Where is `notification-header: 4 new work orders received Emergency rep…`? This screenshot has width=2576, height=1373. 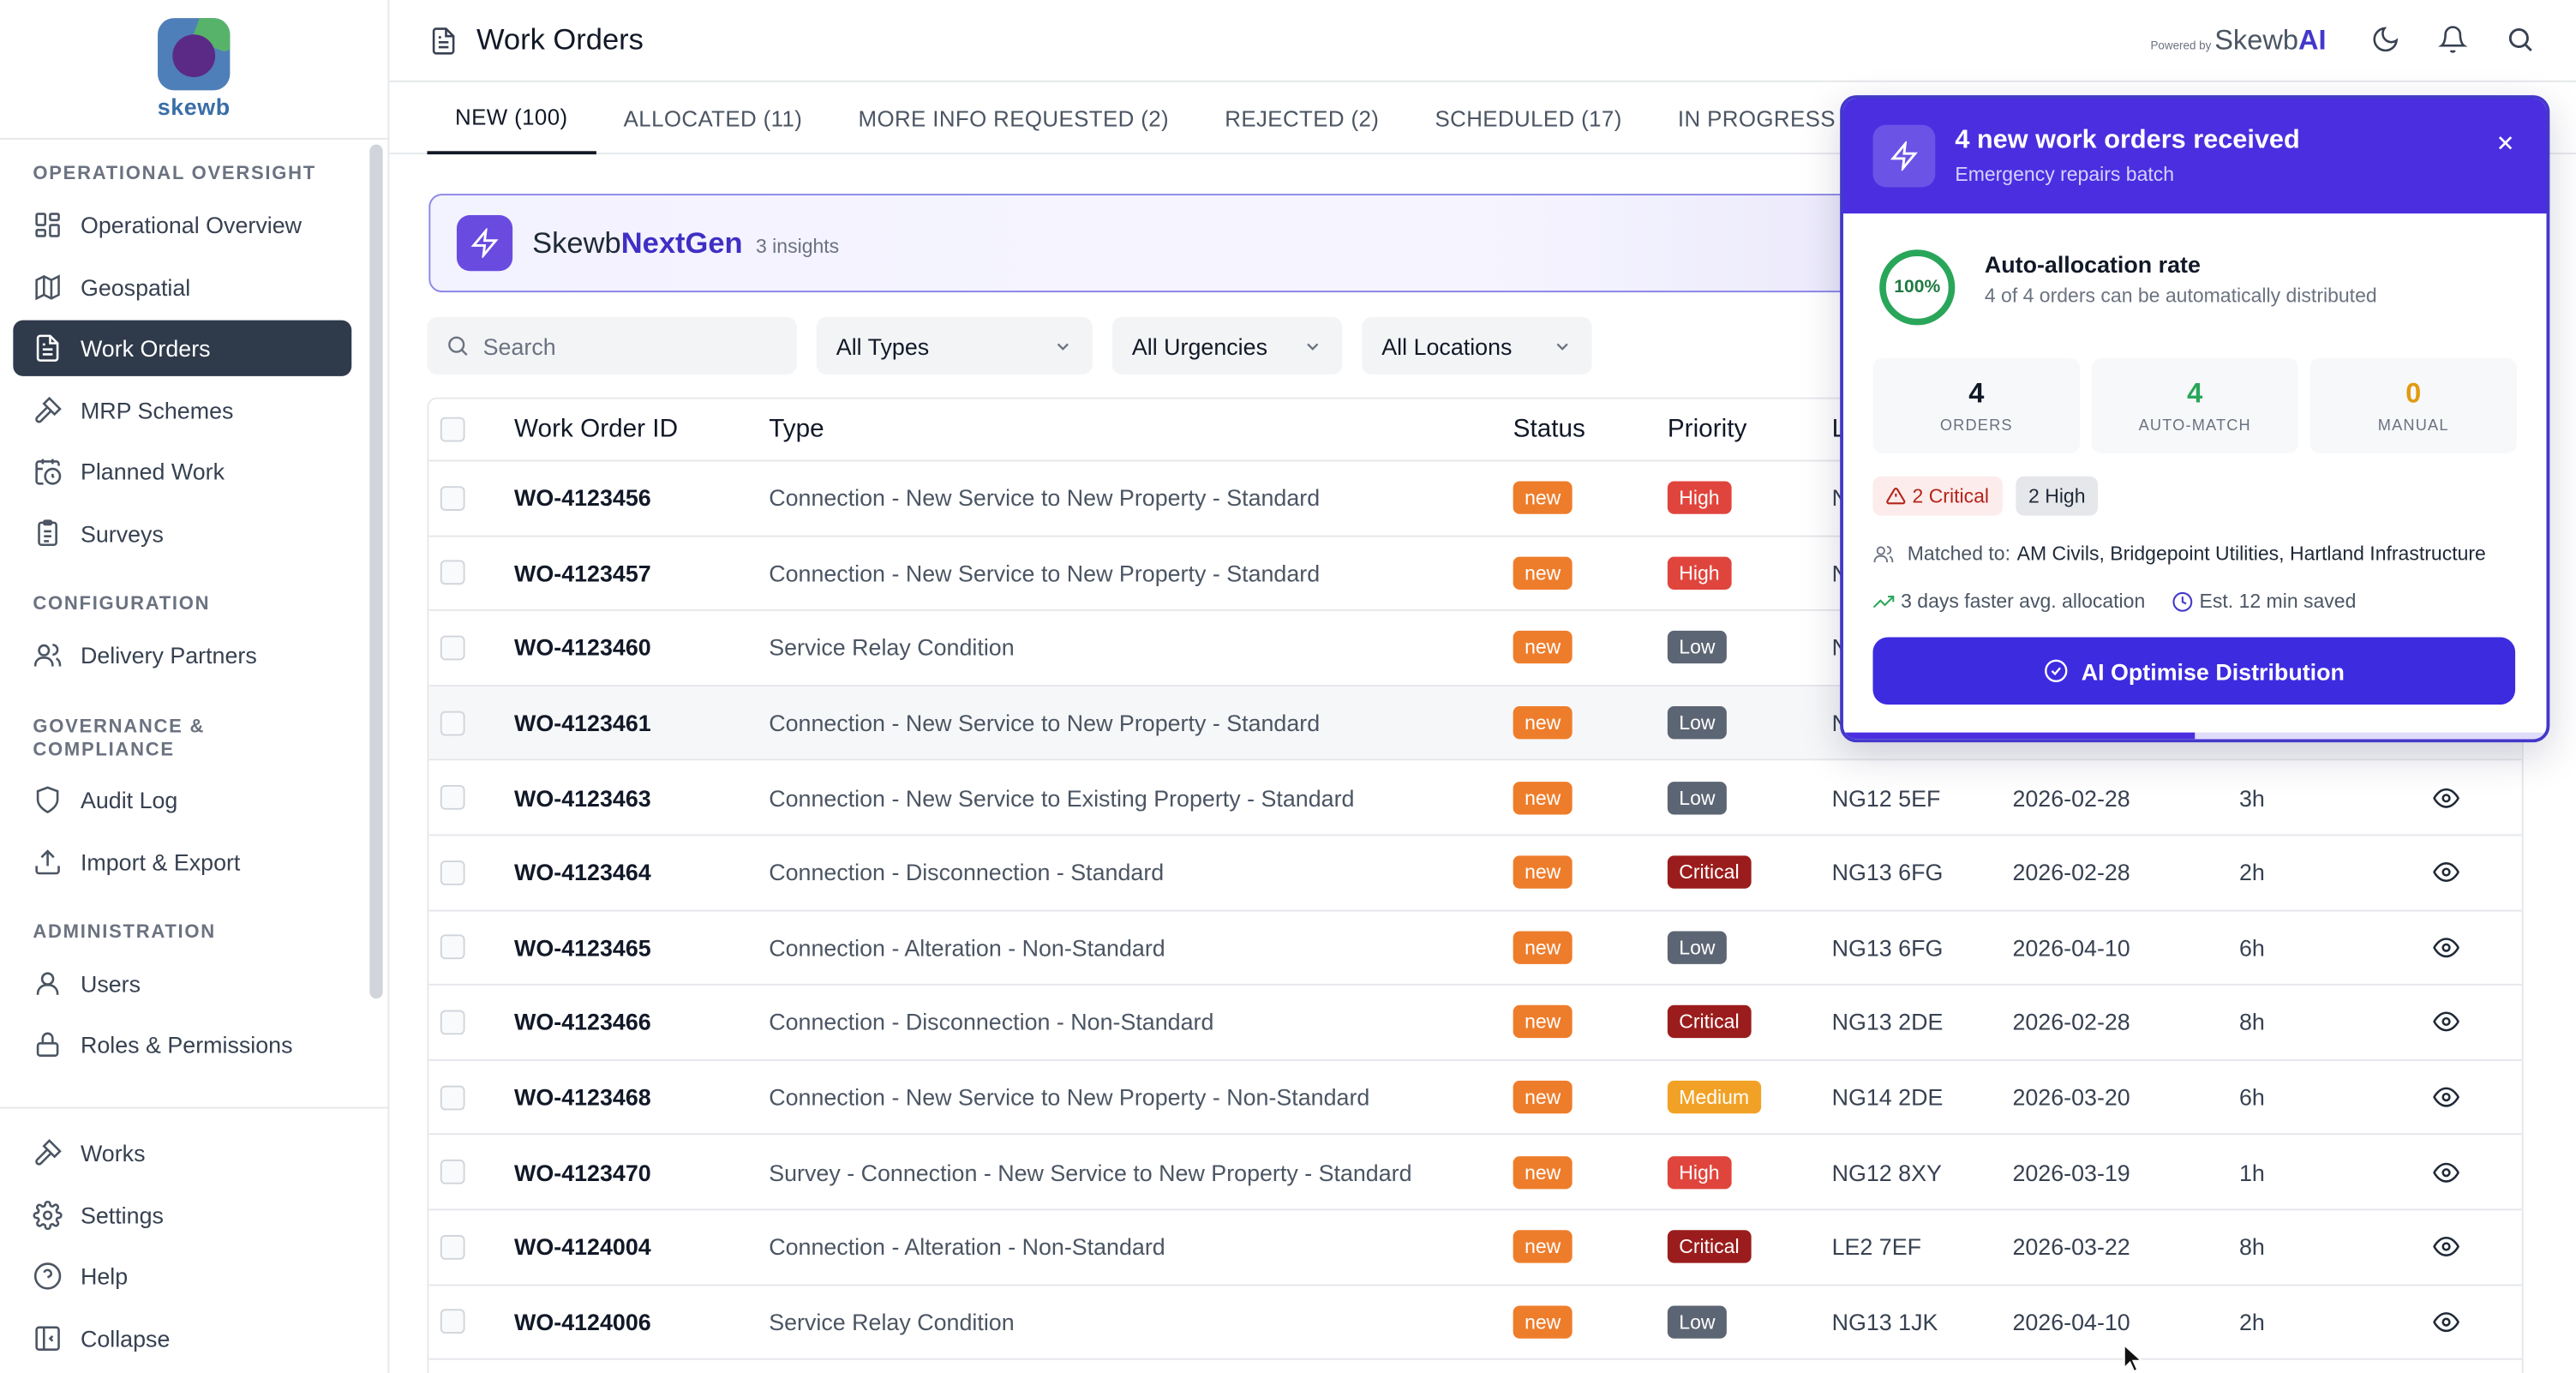
notification-header: 4 new work orders received Emergency rep… is located at coordinates (2194, 156).